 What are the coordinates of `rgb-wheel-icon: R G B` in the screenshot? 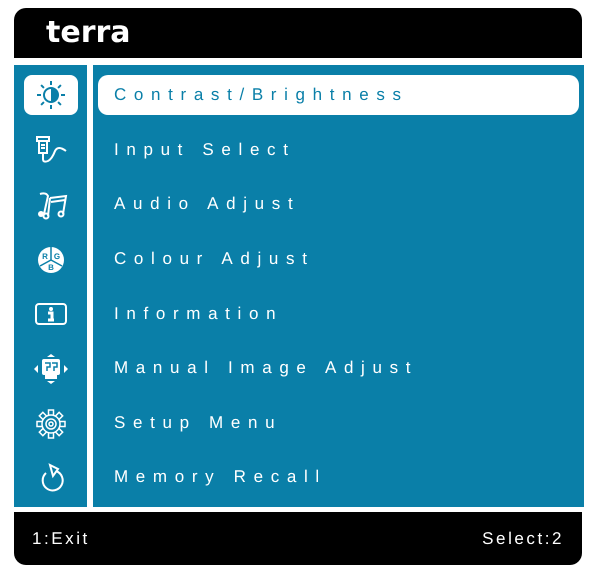 It's located at (51, 259).